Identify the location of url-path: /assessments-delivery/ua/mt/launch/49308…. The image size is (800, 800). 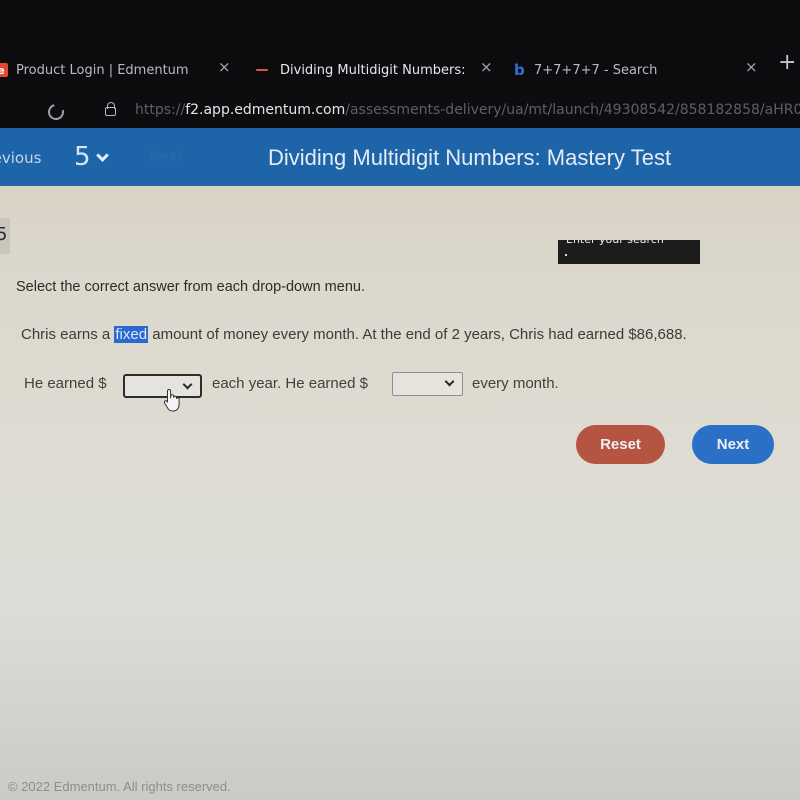
(572, 110).